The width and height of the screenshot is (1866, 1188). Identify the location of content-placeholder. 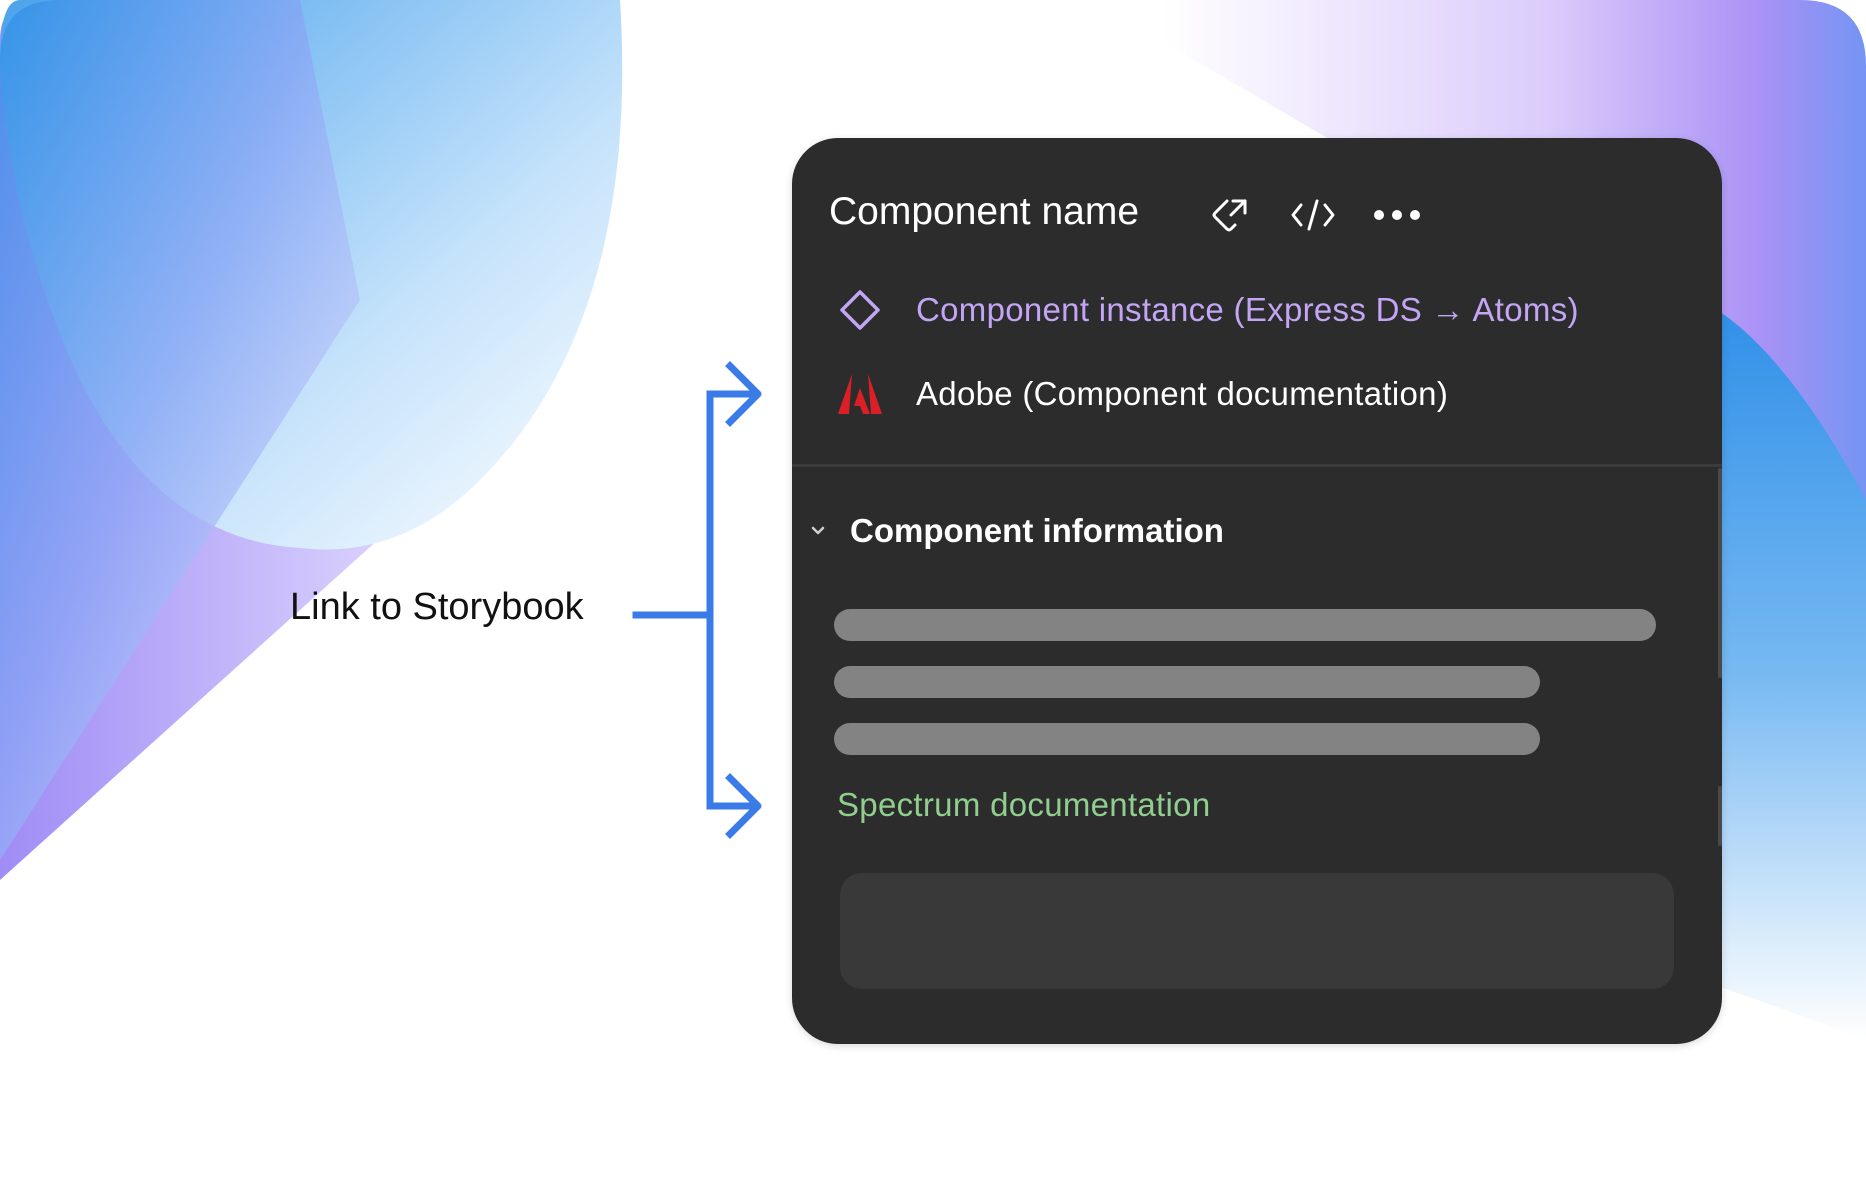
(1257, 931).